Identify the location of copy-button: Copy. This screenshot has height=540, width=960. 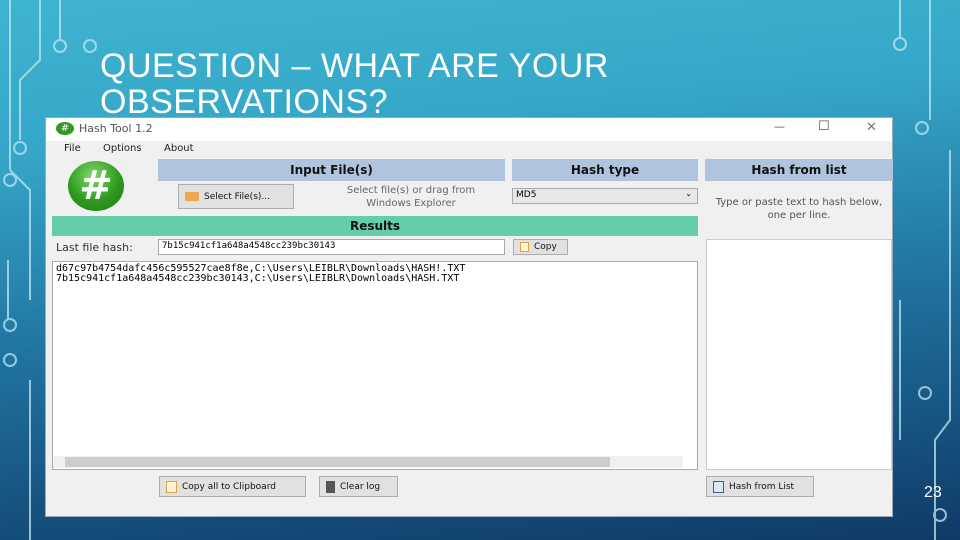
(540, 247).